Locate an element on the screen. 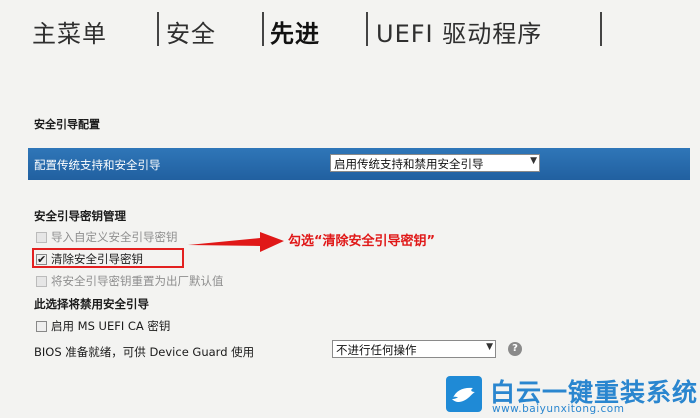 The width and height of the screenshot is (700, 418). ms-uefi-ca-option: 启用 MS UEFI CA 密钥 is located at coordinates (103, 326).